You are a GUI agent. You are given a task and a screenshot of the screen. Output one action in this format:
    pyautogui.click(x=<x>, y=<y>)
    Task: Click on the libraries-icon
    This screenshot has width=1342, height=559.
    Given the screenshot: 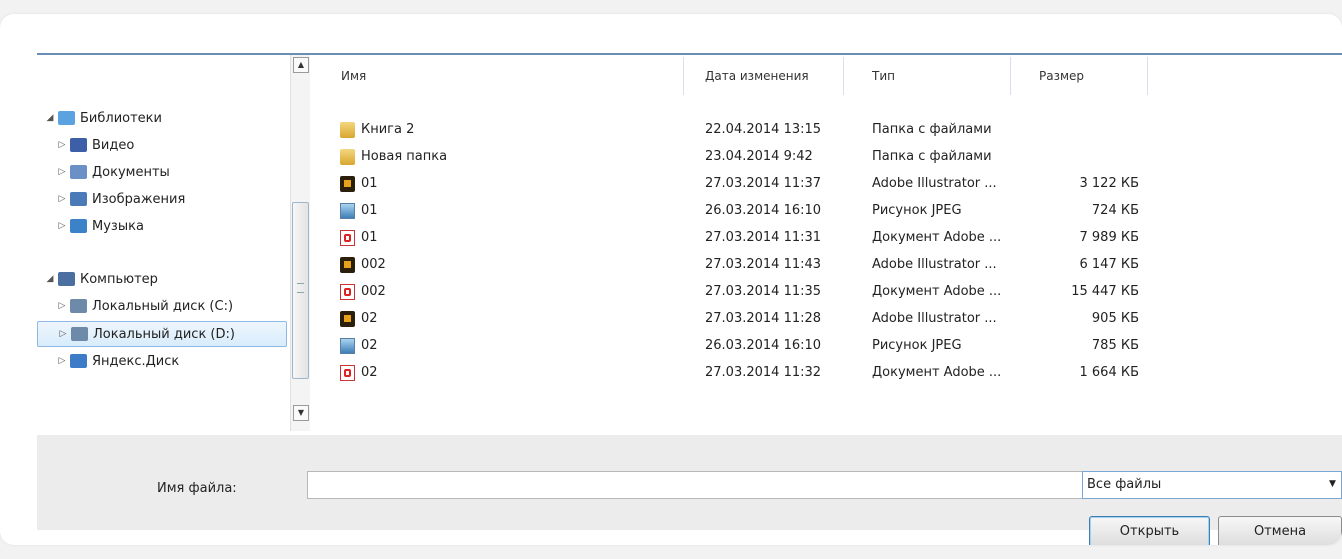 What is the action you would take?
    pyautogui.click(x=66, y=118)
    